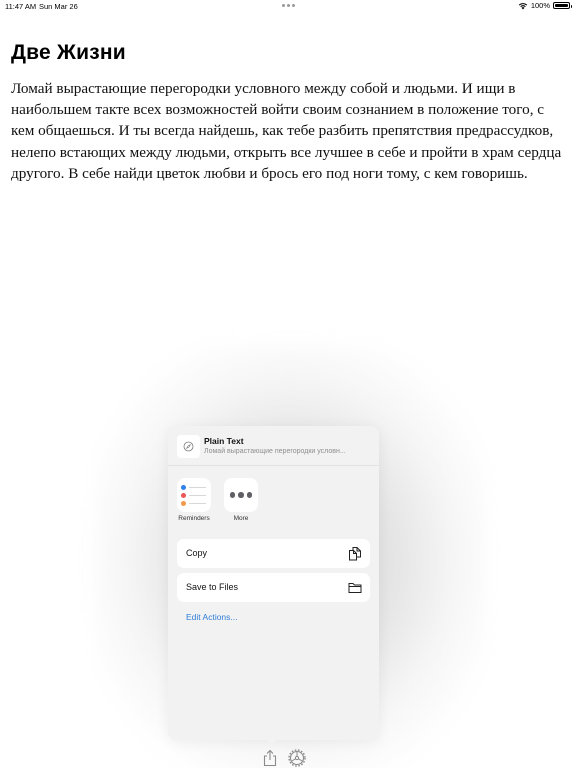 The width and height of the screenshot is (576, 768). What do you see at coordinates (355, 554) in the screenshot?
I see `copy-icon` at bounding box center [355, 554].